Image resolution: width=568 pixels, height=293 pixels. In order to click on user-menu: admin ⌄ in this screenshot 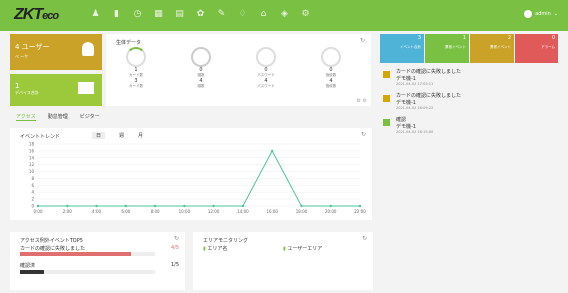, I will do `click(541, 14)`.